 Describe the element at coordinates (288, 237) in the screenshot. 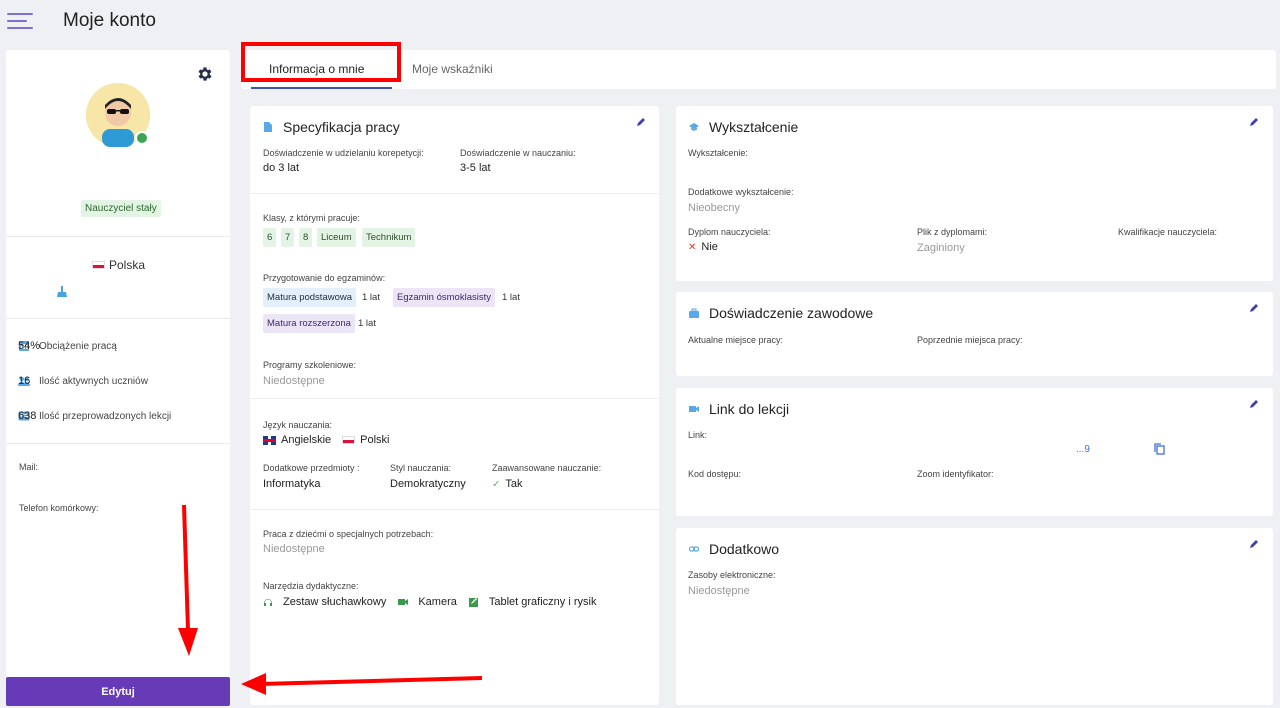

I see `class-chip: 7` at that location.